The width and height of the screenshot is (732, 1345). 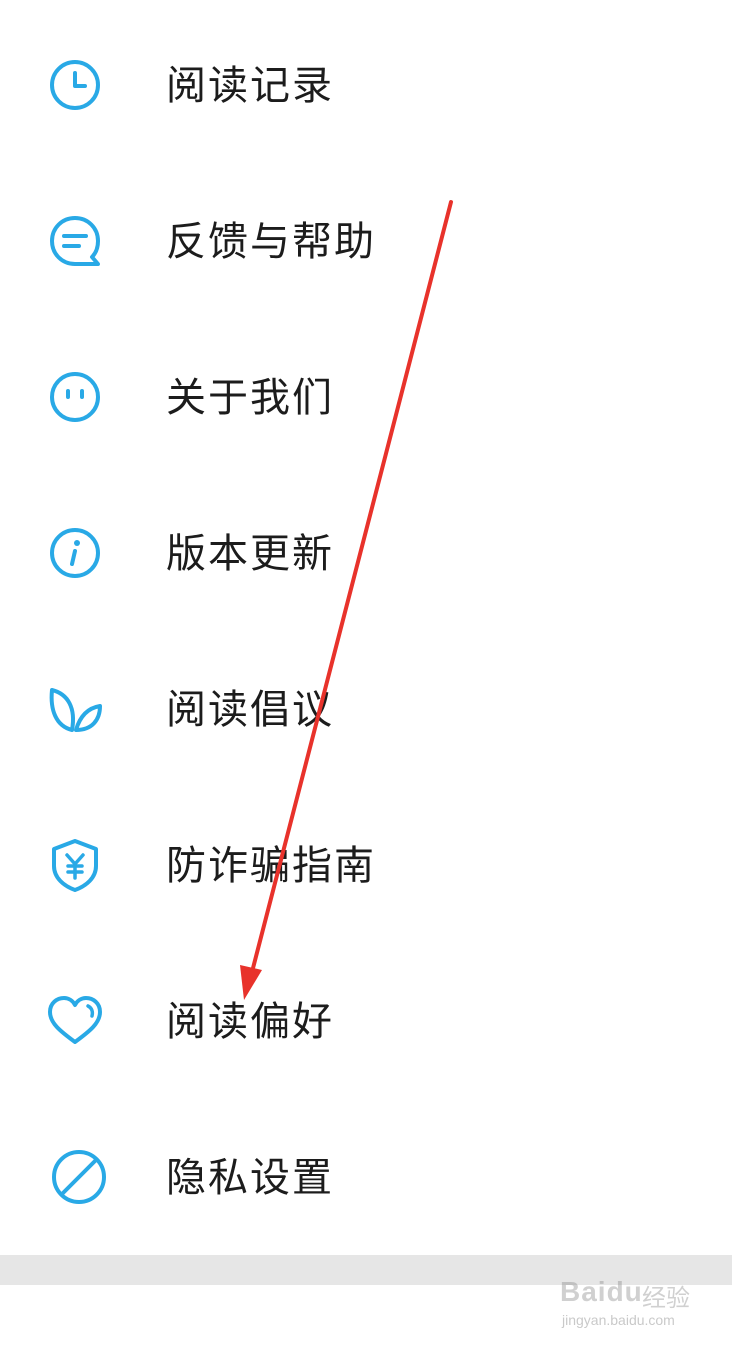 I want to click on leaf-icon, so click(x=75, y=709).